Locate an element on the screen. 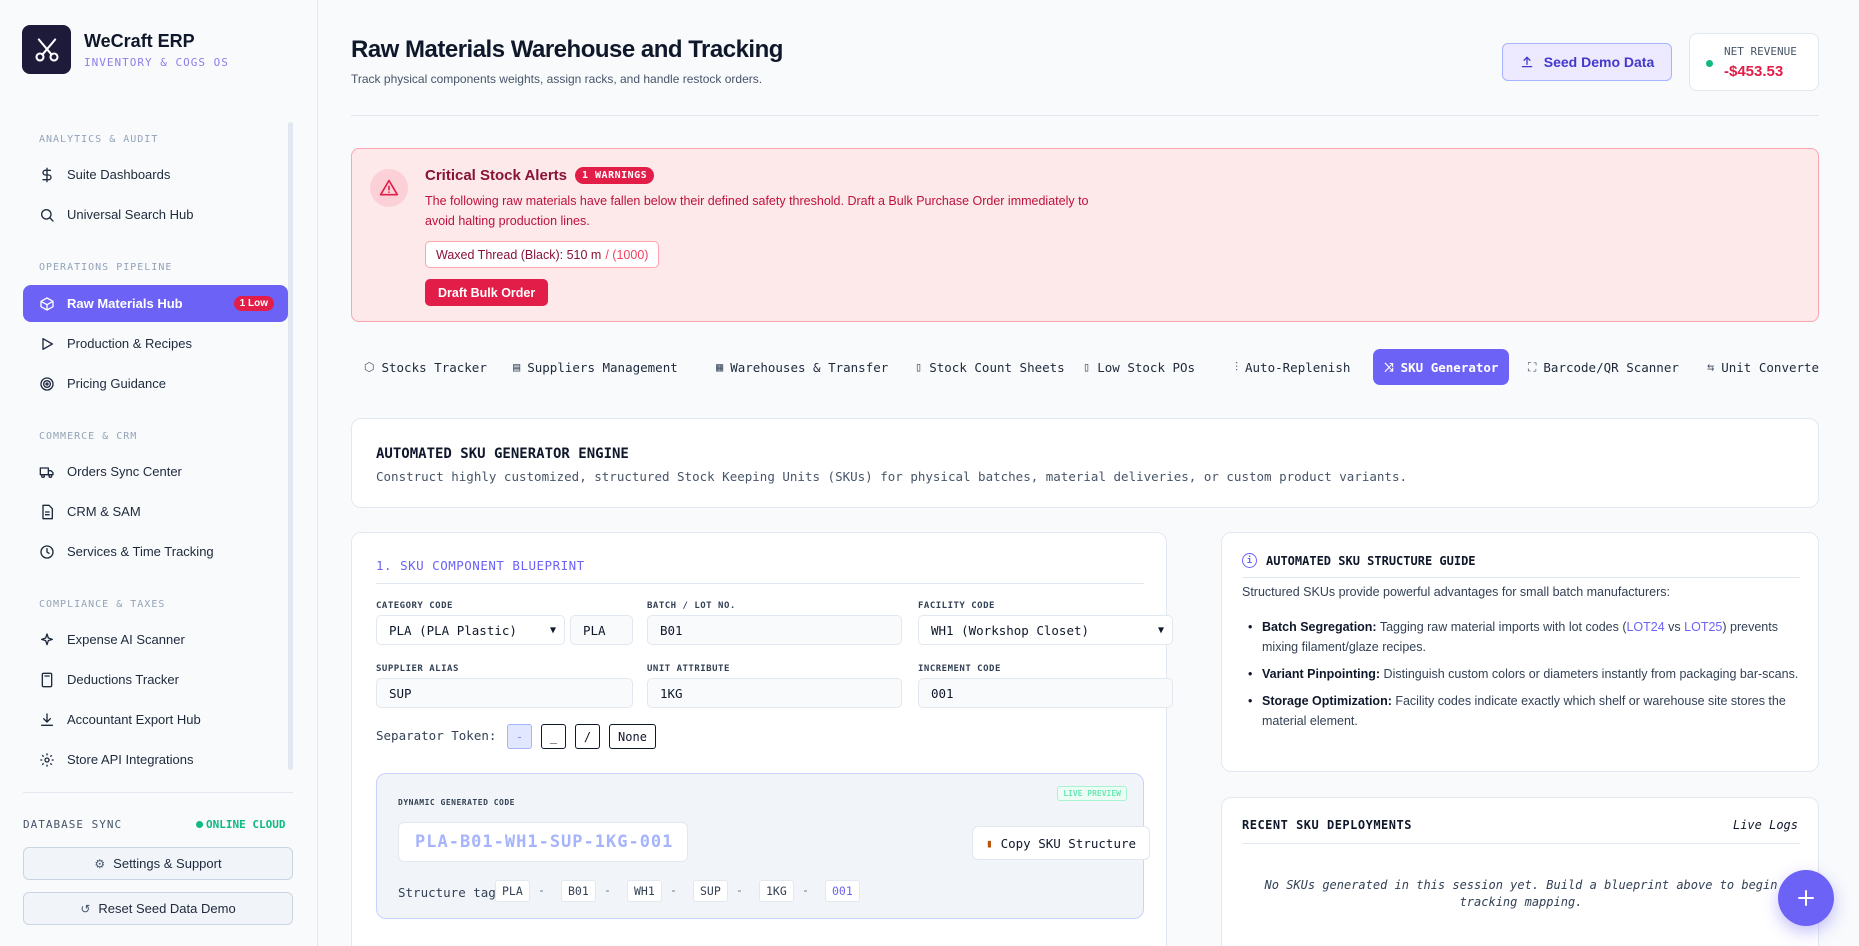 This screenshot has height=946, width=1859. online-status: ONLINE CLOUD is located at coordinates (240, 824).